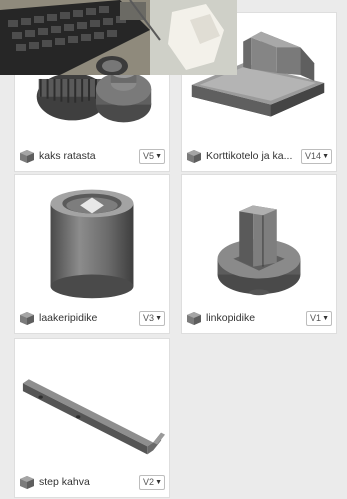  I want to click on version-dropdown: V14 ▼, so click(316, 156).